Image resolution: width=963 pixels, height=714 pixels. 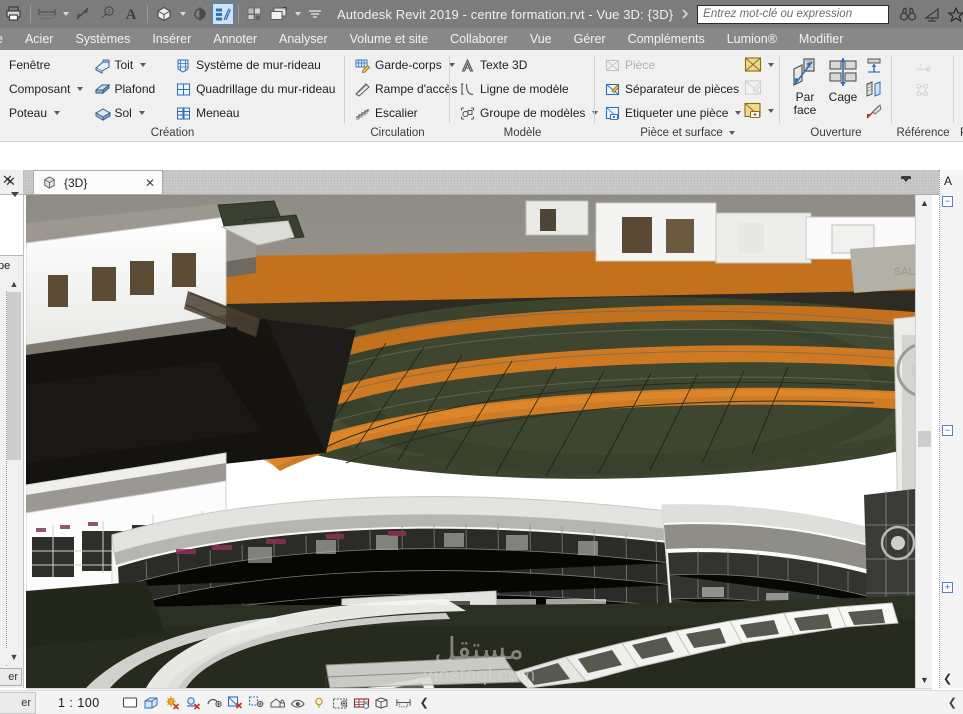 What do you see at coordinates (361, 702) in the screenshot?
I see `analytical-model-icon` at bounding box center [361, 702].